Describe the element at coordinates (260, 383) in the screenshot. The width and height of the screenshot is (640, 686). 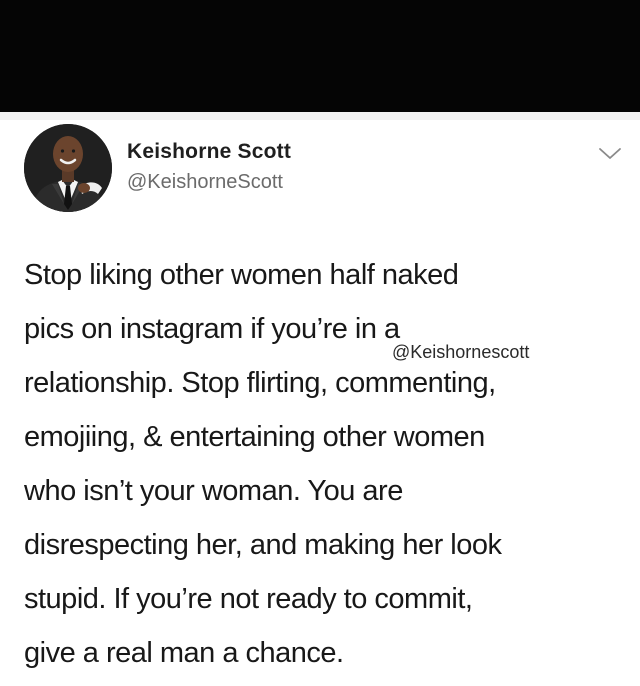
I see `tweet-text-line: relationship. Stop flirting, commenting,` at that location.